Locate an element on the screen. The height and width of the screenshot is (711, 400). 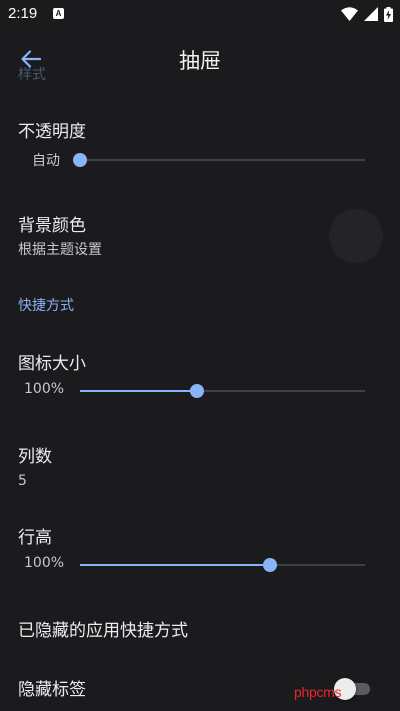
background-color-title: 背景颜色 is located at coordinates (52, 226).